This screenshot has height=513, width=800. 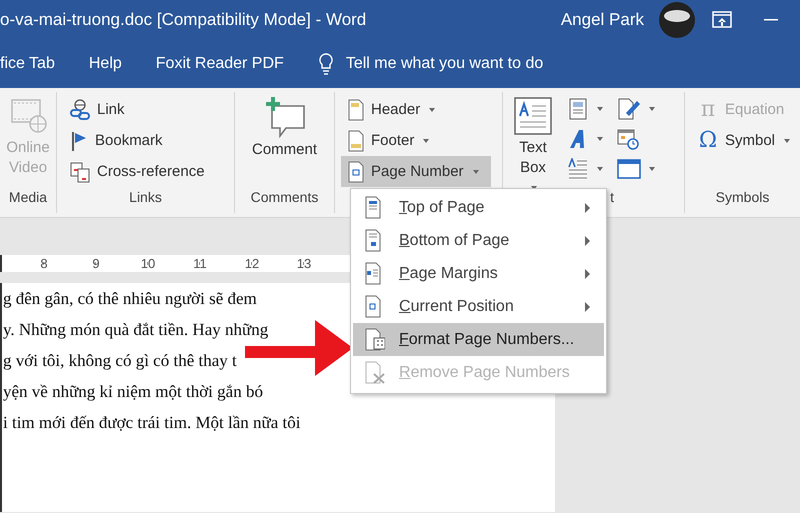 I want to click on group-label: Media, so click(x=28, y=197).